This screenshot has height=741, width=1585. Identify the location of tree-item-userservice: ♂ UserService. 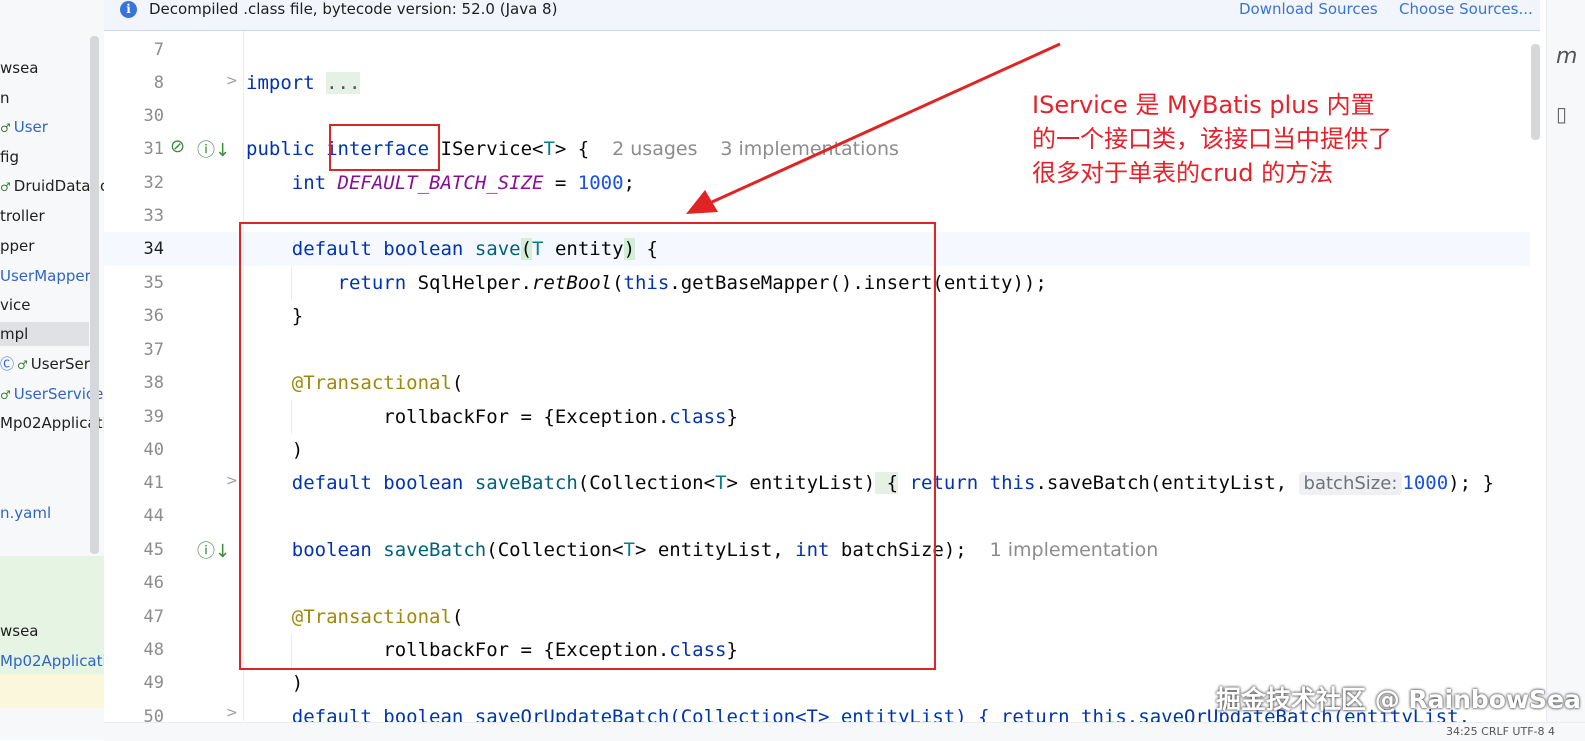
(51, 394).